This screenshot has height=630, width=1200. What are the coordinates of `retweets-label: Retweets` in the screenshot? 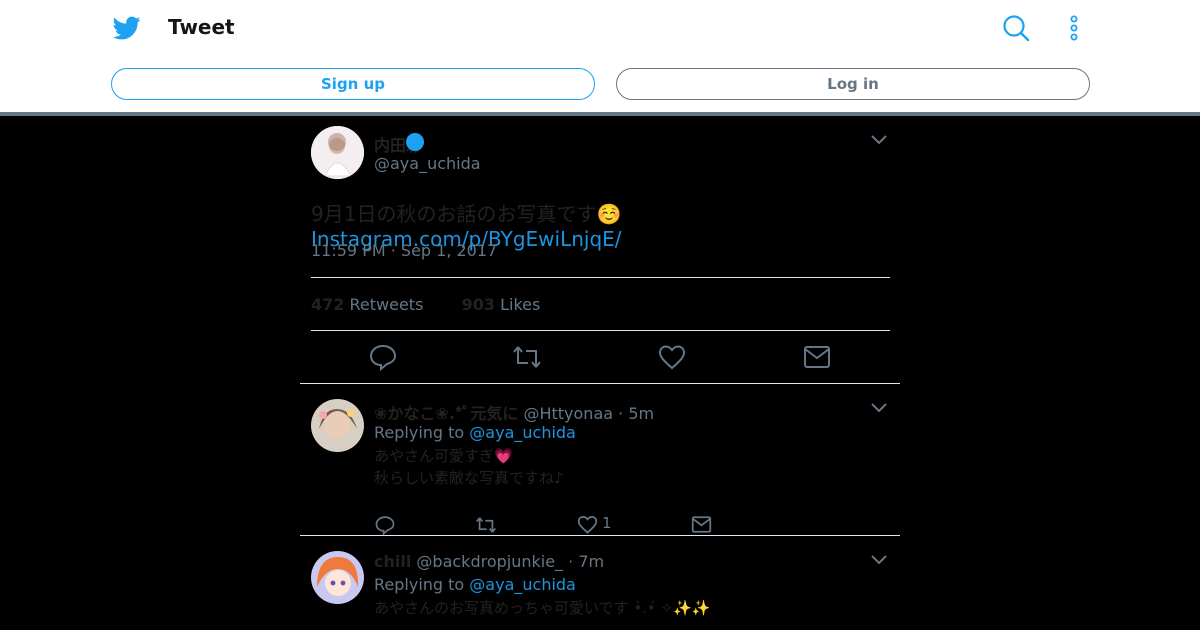 It's located at (387, 304).